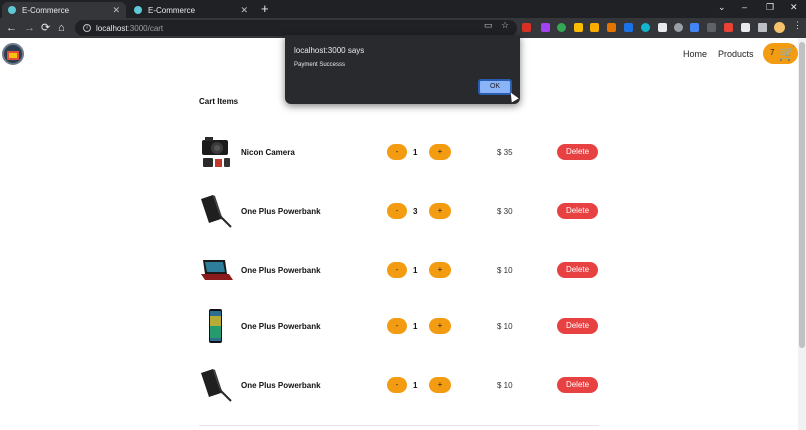  Describe the element at coordinates (779, 27) in the screenshot. I see `profile-avatar` at that location.